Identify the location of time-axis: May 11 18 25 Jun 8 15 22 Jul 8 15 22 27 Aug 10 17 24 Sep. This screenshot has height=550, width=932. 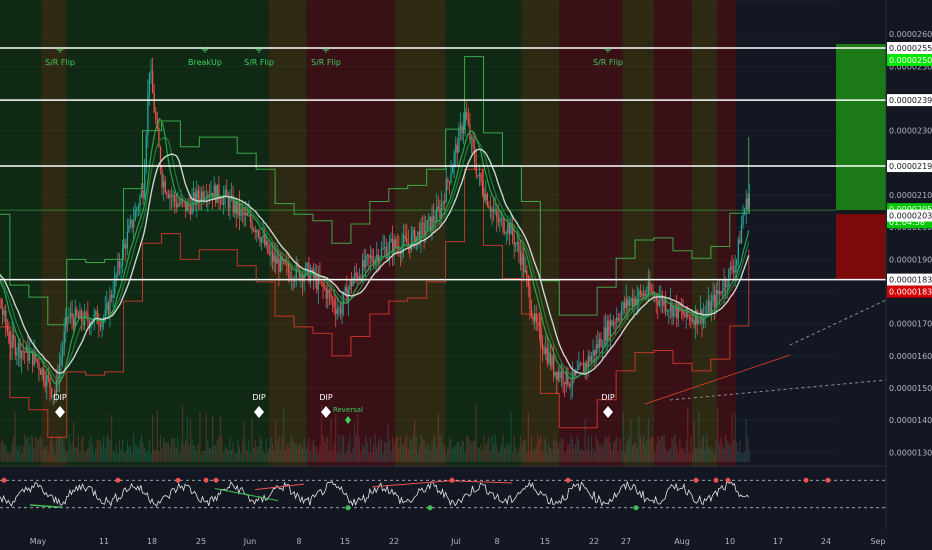
(466, 540).